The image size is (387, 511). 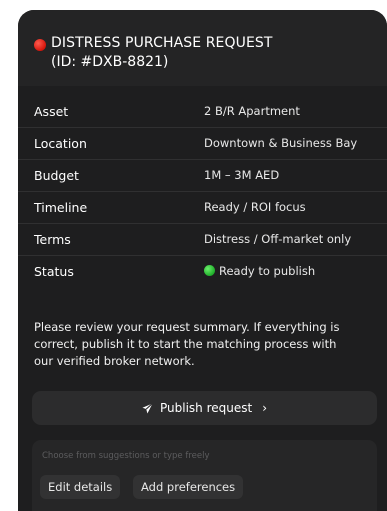 I want to click on row-value: Ready / ROI focus, so click(x=255, y=207).